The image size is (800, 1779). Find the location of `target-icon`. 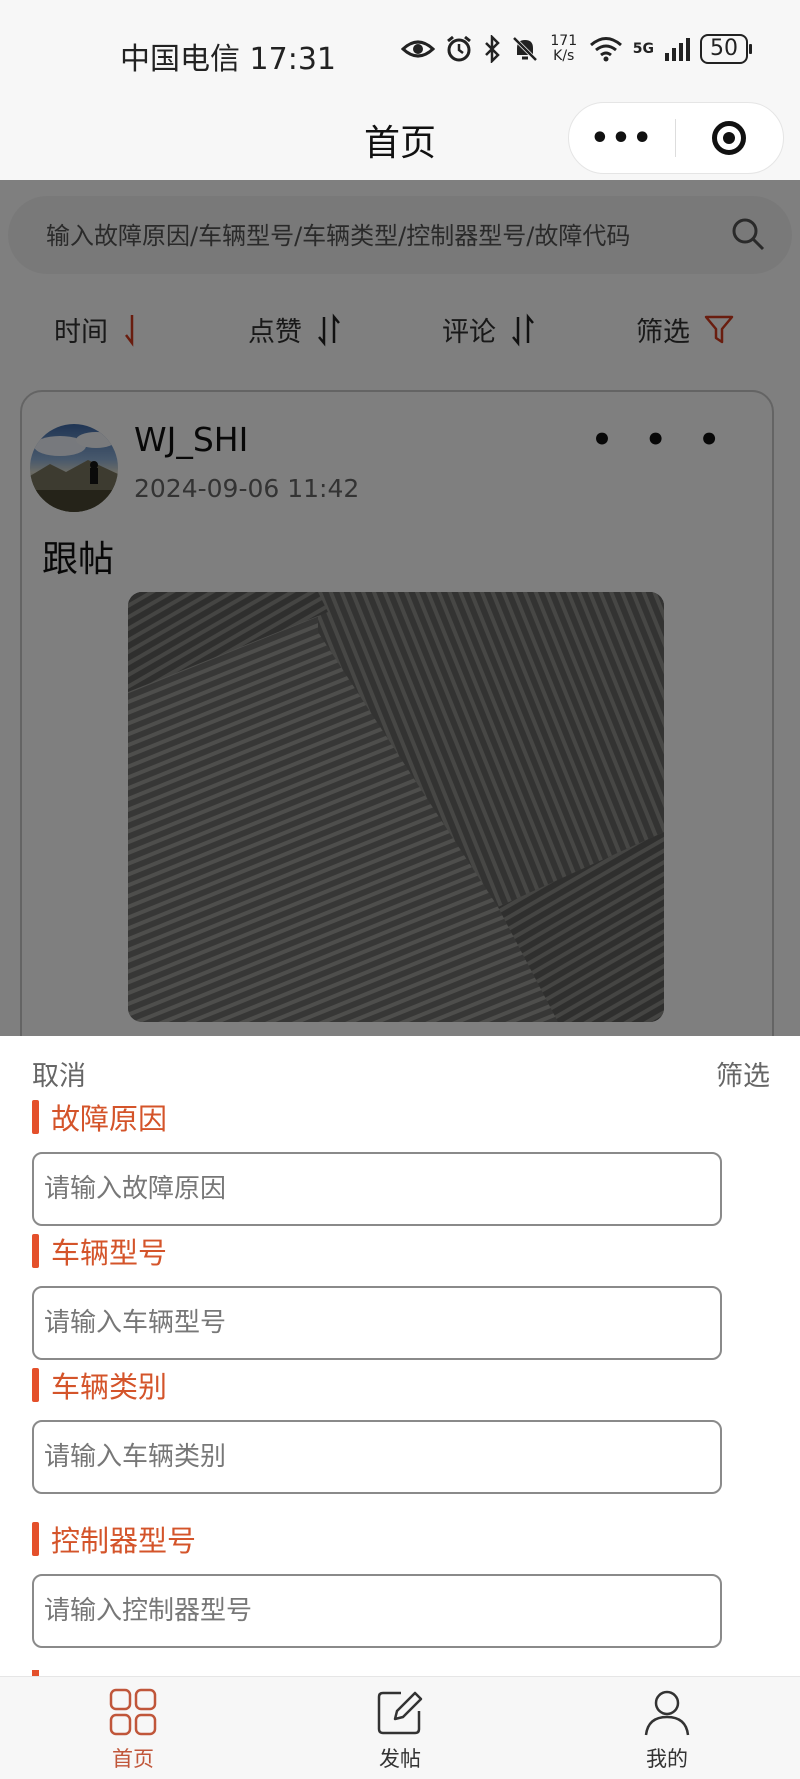

target-icon is located at coordinates (729, 138).